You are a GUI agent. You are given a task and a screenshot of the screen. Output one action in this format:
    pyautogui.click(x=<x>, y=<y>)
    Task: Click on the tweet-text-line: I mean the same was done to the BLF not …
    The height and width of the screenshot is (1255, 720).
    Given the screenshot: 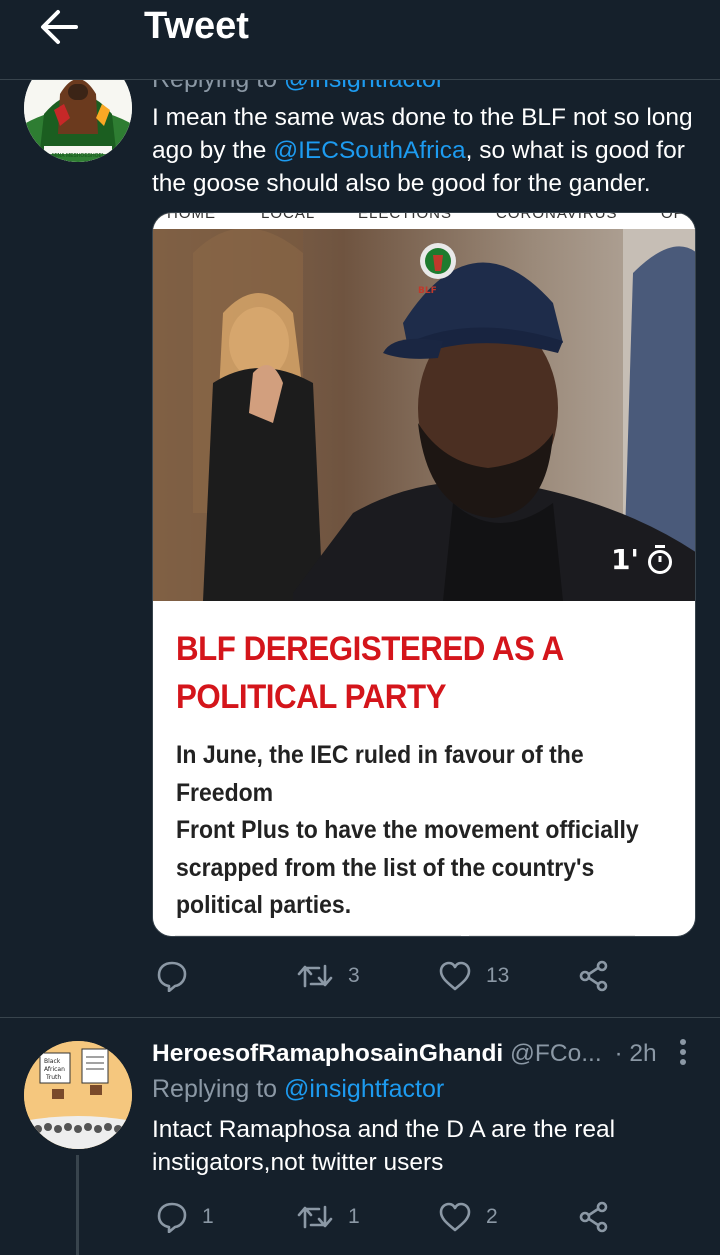 What is the action you would take?
    pyautogui.click(x=422, y=117)
    